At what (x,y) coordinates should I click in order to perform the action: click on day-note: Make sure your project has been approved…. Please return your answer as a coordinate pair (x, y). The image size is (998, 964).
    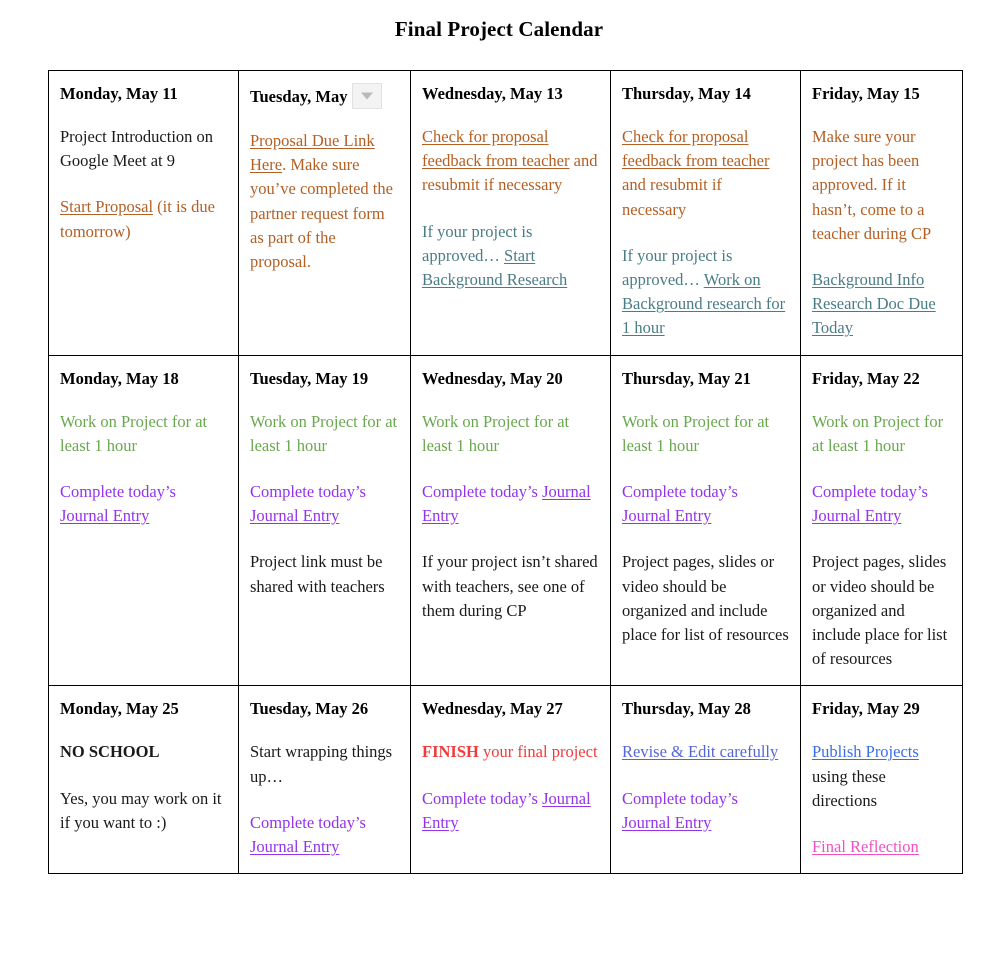
    Looking at the image, I should click on (881, 185).